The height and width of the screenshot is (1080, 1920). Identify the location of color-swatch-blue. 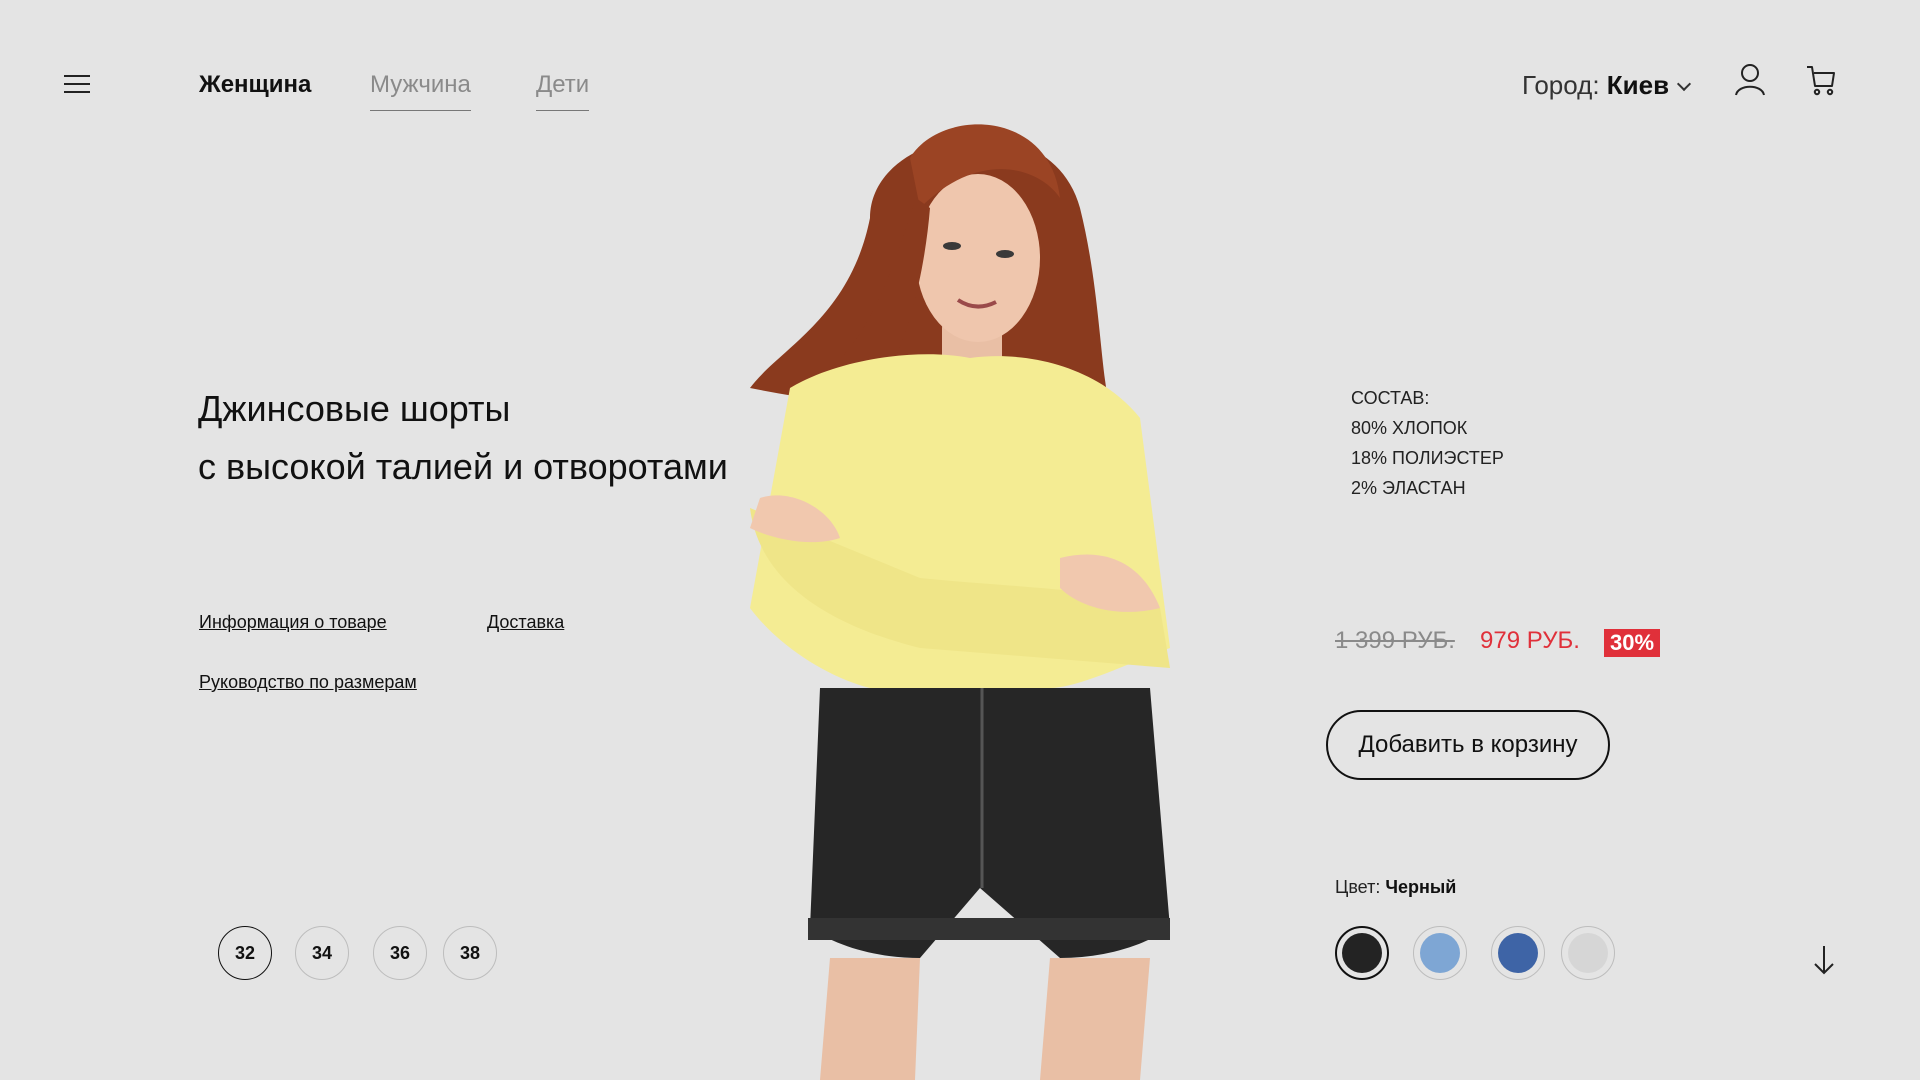
(1518, 953).